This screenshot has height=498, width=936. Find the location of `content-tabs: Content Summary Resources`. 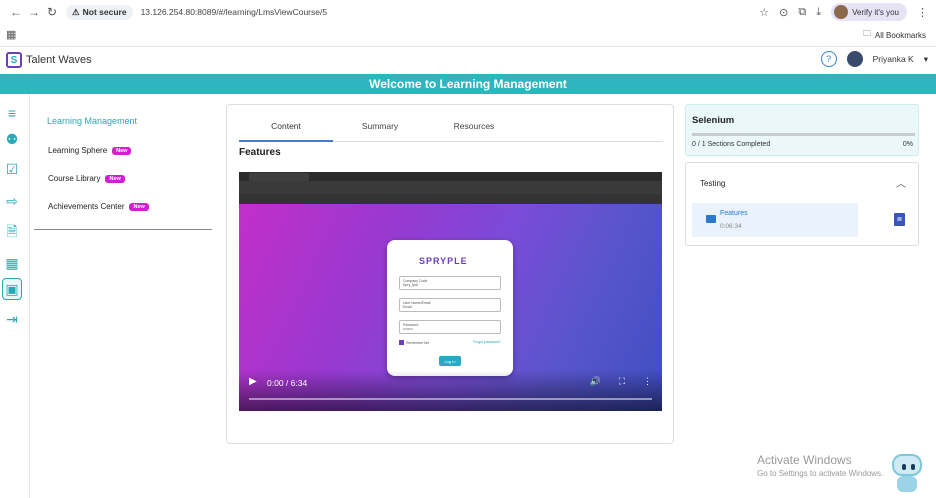

content-tabs: Content Summary Resources is located at coordinates (451, 129).